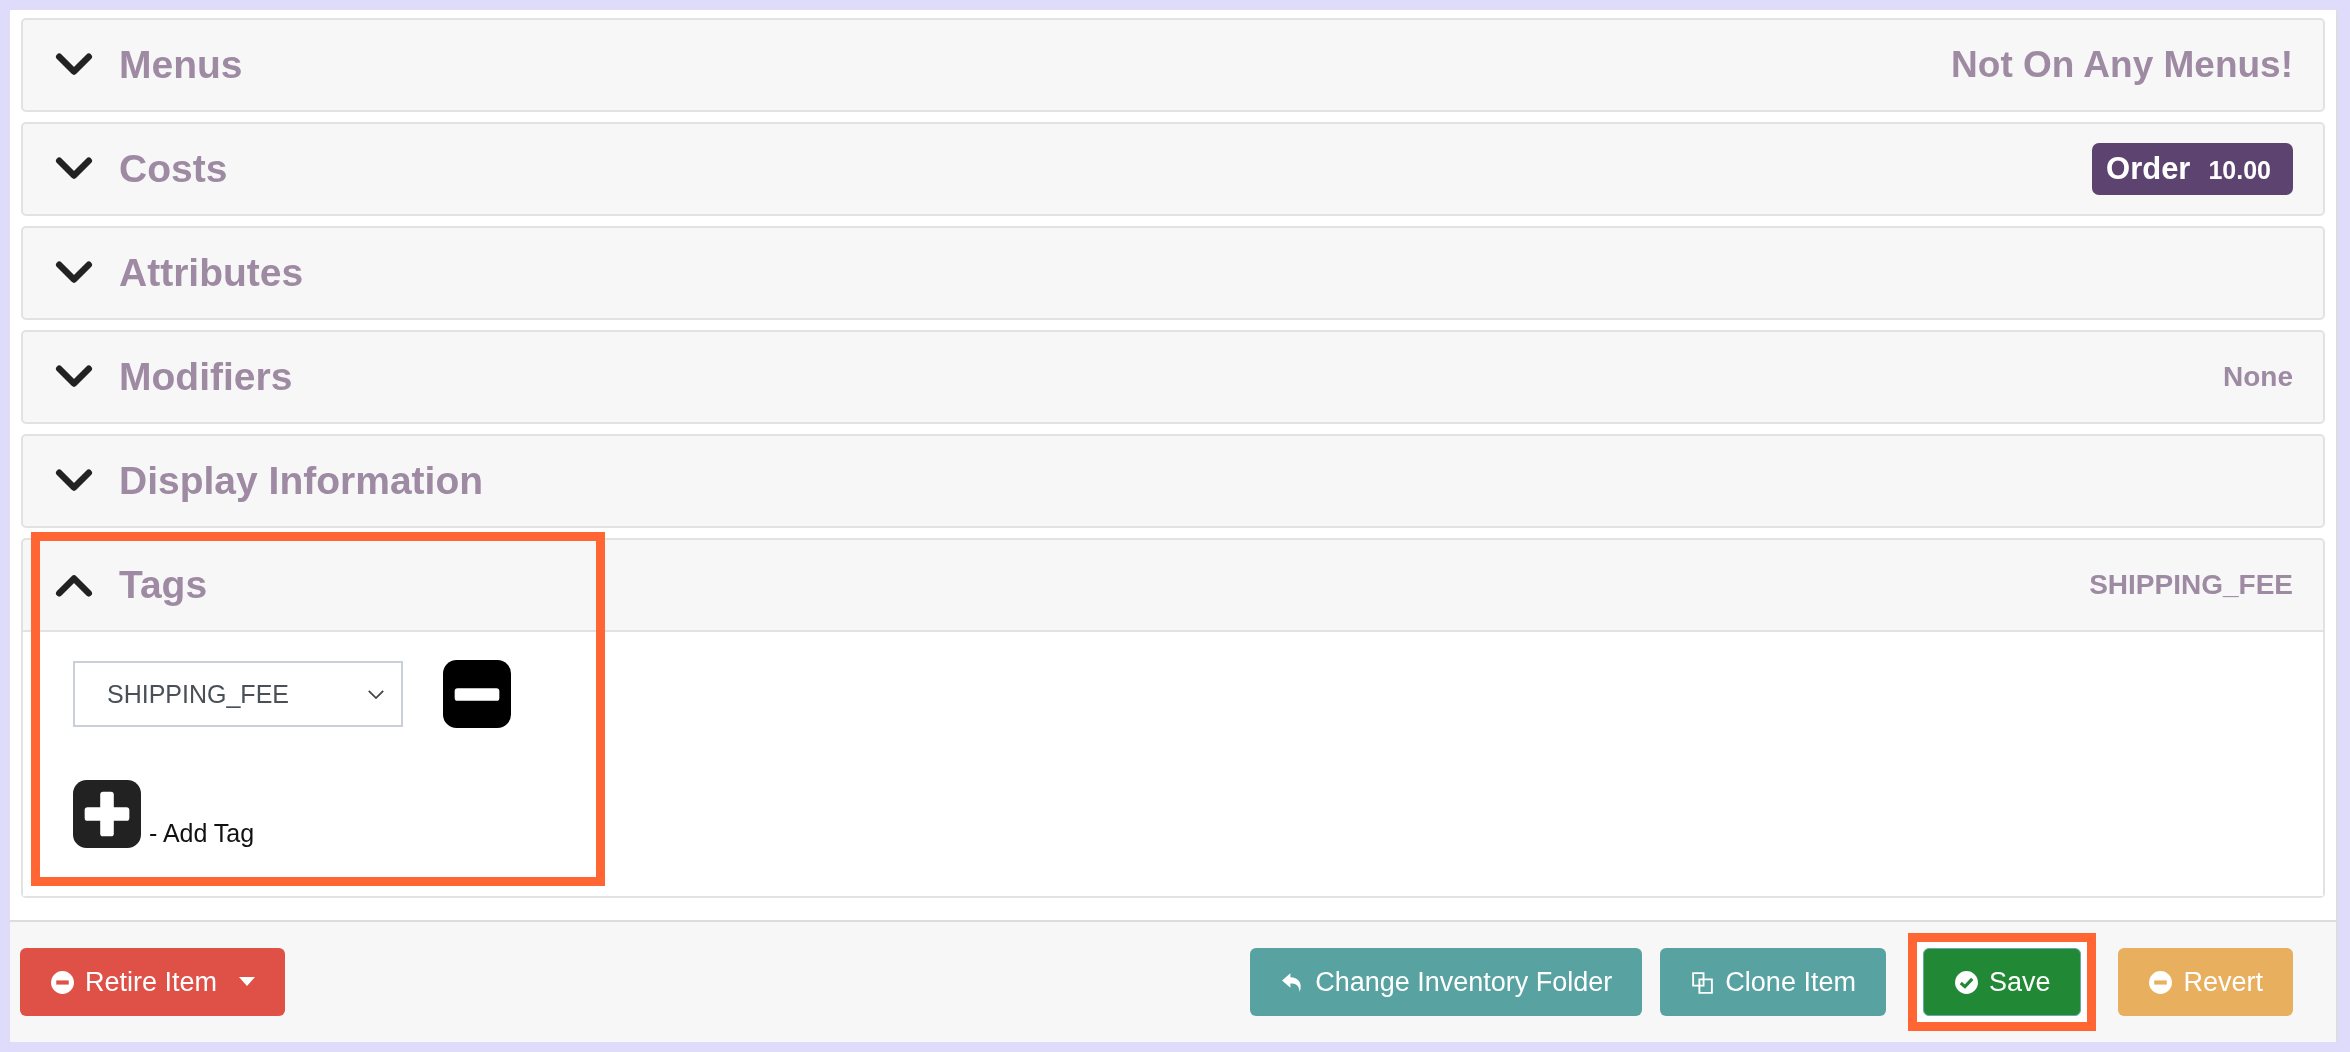 Image resolution: width=2350 pixels, height=1052 pixels. Describe the element at coordinates (212, 273) in the screenshot. I see `panel-title: Attributes` at that location.